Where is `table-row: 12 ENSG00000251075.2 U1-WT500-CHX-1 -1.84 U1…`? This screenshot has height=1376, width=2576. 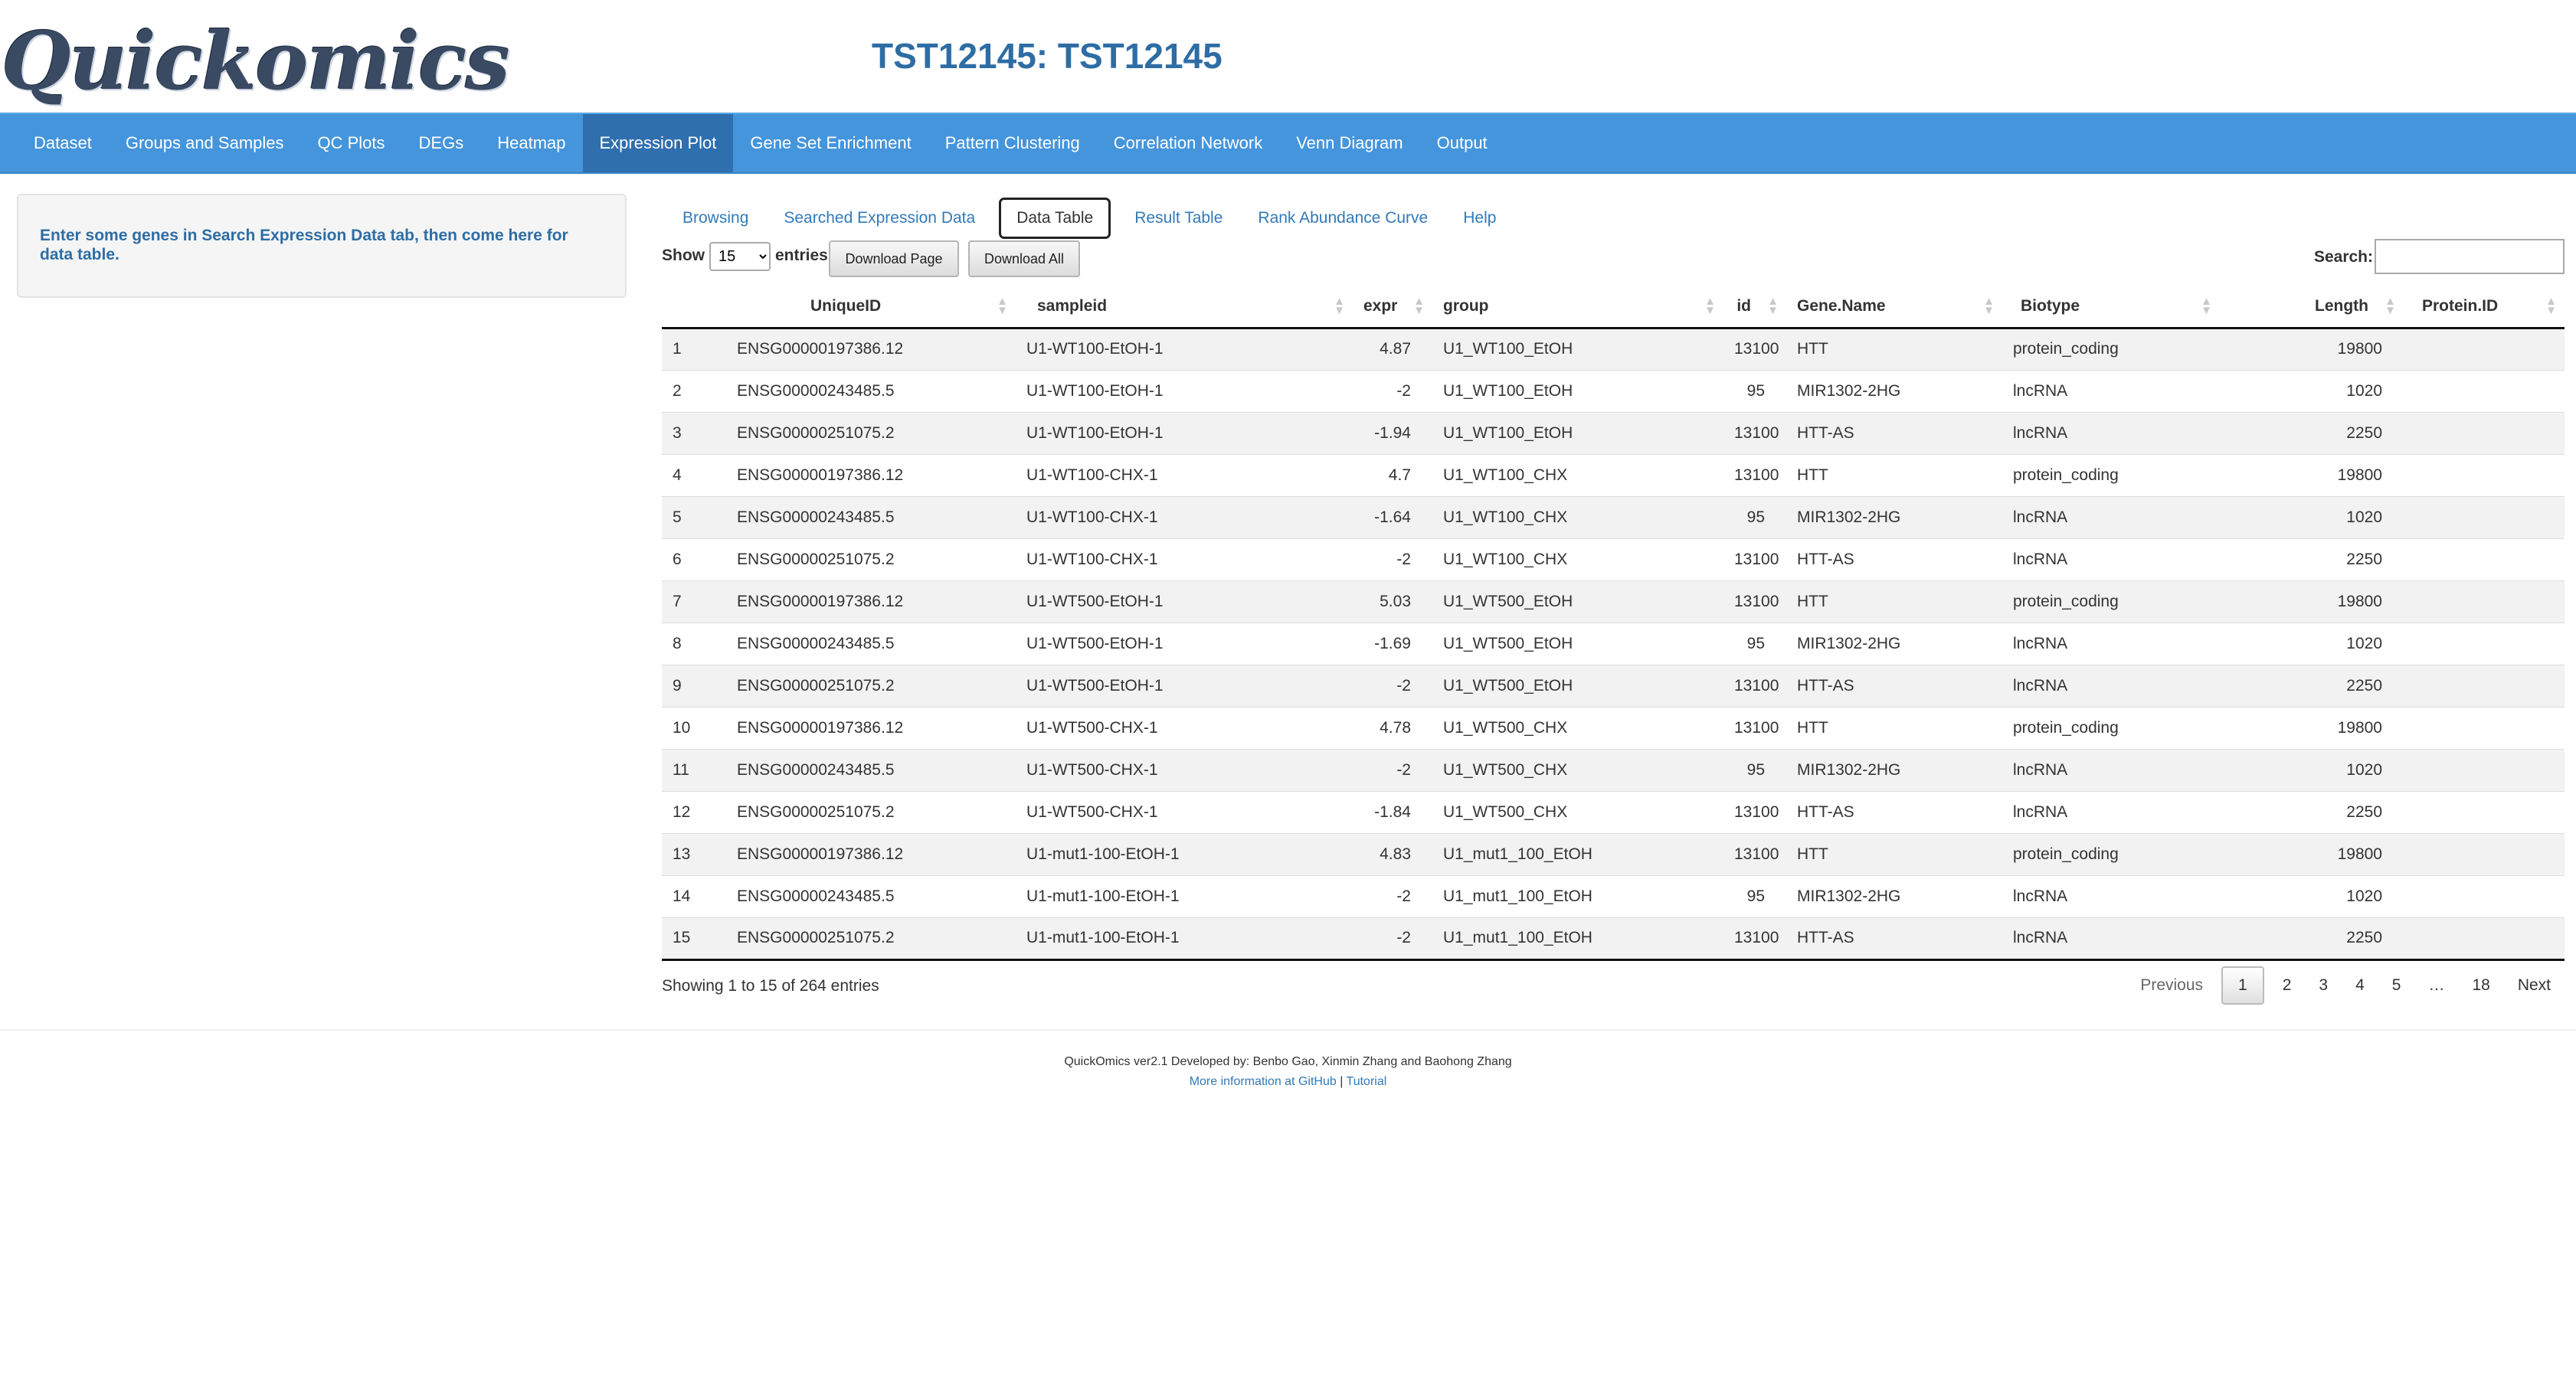 table-row: 12 ENSG00000251075.2 U1-WT500-CHX-1 -1.84 U1… is located at coordinates (1613, 811).